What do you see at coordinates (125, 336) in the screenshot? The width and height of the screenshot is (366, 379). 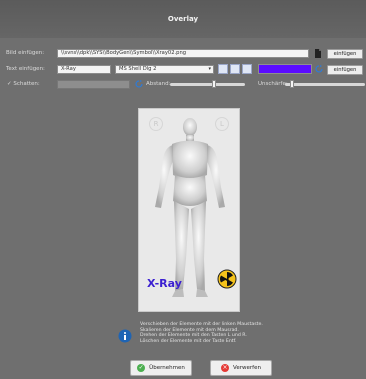 I see `info-icon` at bounding box center [125, 336].